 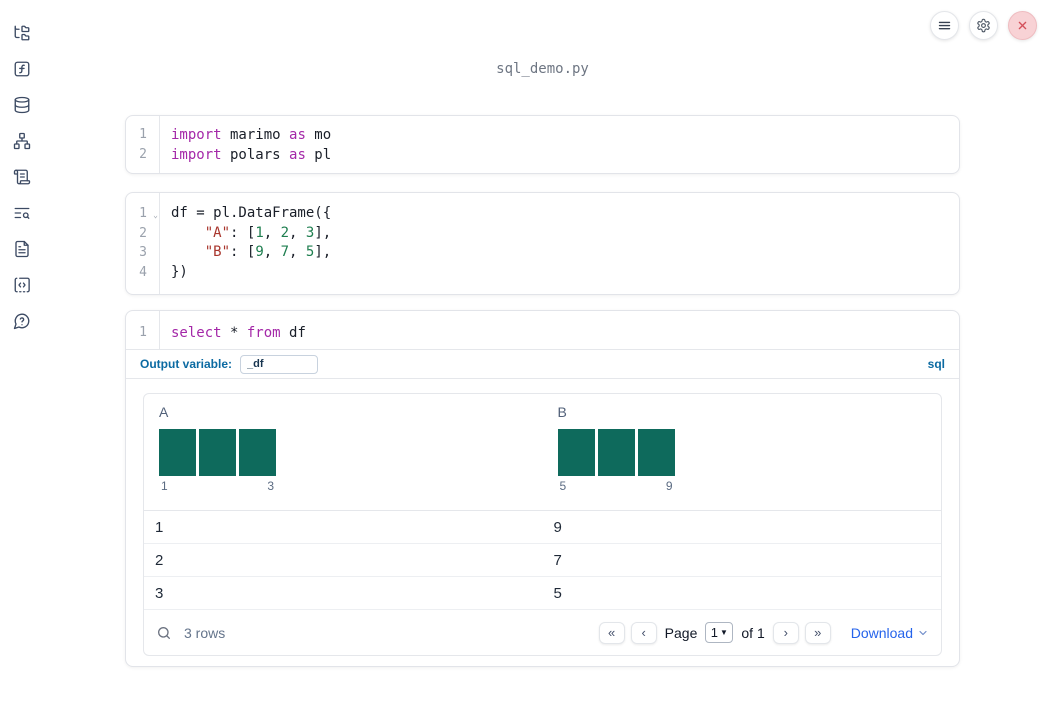 What do you see at coordinates (164, 633) in the screenshot?
I see `search-icon` at bounding box center [164, 633].